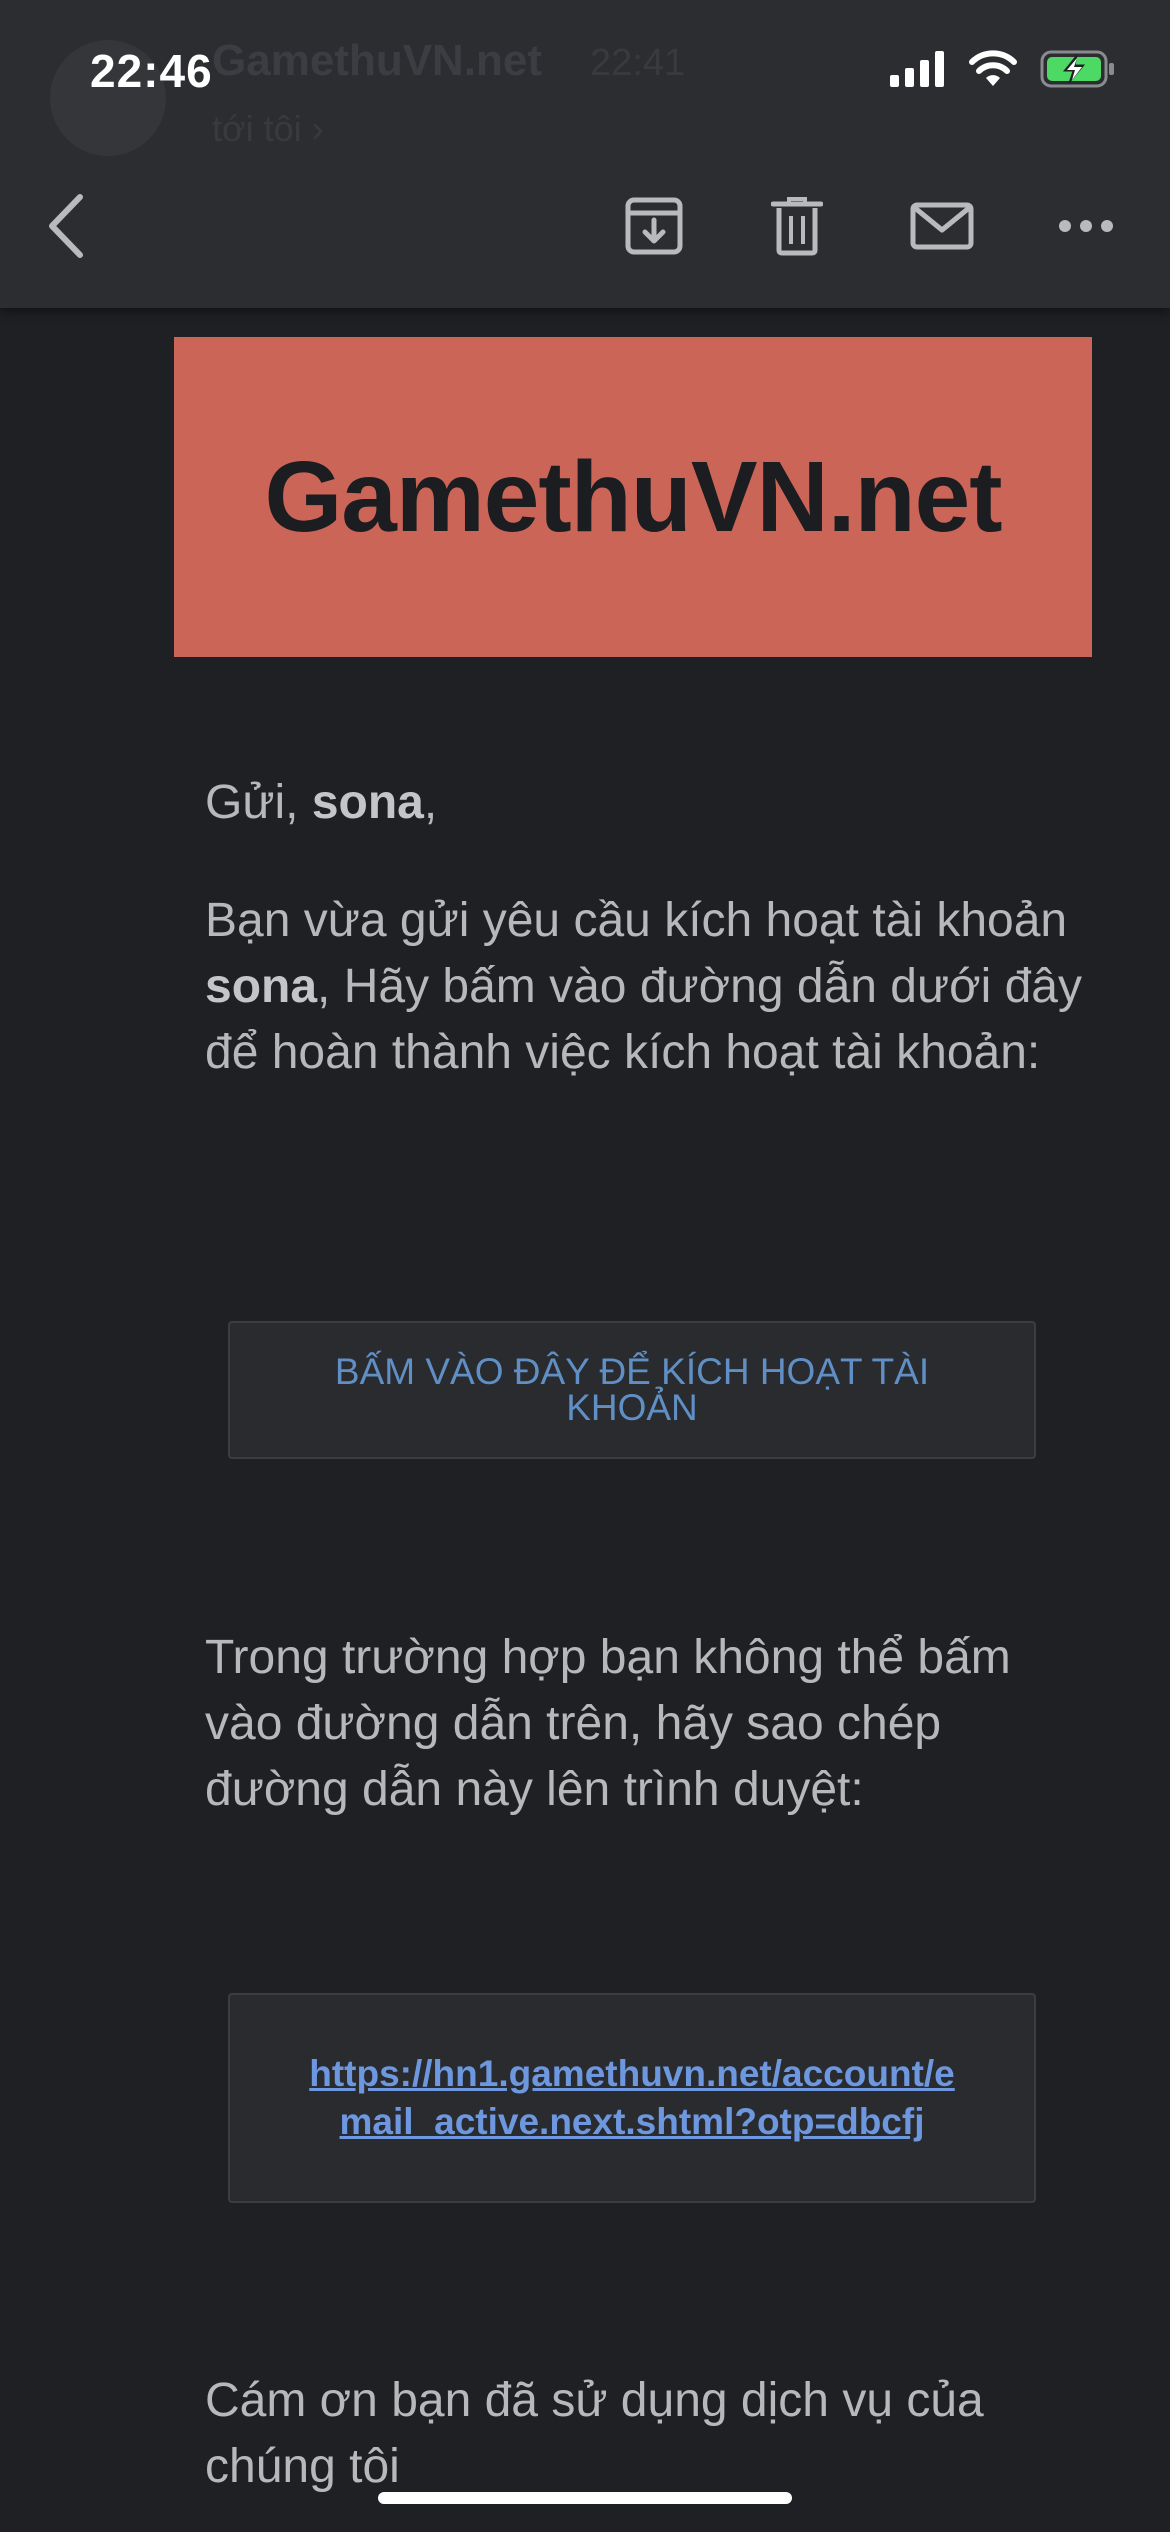 This screenshot has height=2532, width=1170. I want to click on chevron-left-icon, so click(66, 226).